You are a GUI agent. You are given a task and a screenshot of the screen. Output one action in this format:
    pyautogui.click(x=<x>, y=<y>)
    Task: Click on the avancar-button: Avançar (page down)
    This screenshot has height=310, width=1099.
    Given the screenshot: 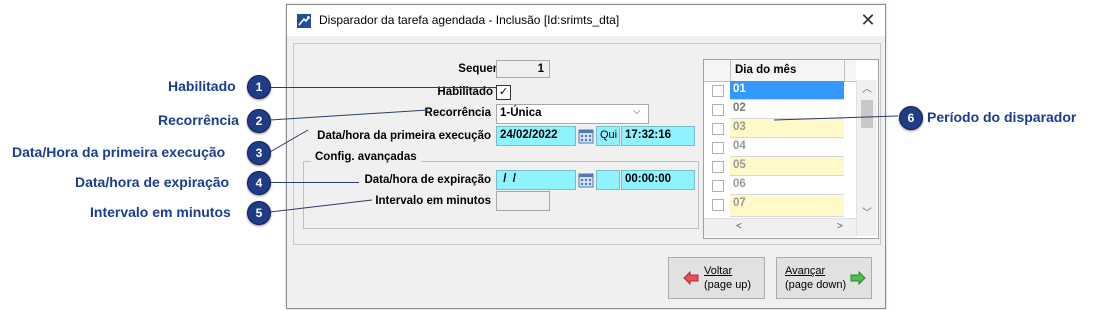 What is the action you would take?
    pyautogui.click(x=824, y=278)
    